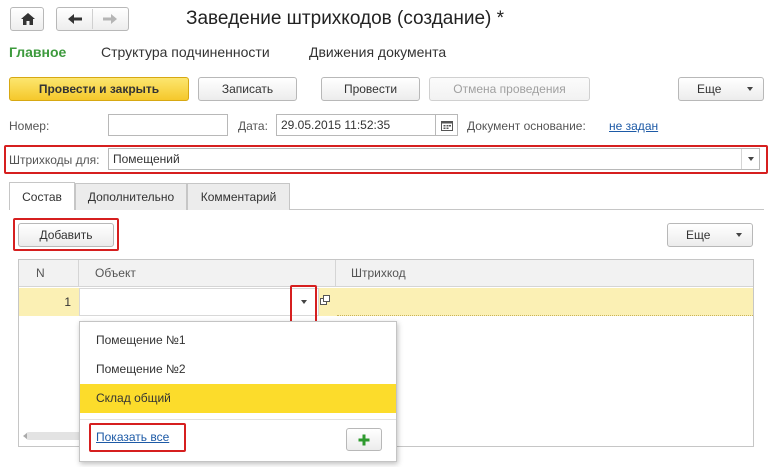  Describe the element at coordinates (67, 302) in the screenshot. I see `row-number: 1` at that location.